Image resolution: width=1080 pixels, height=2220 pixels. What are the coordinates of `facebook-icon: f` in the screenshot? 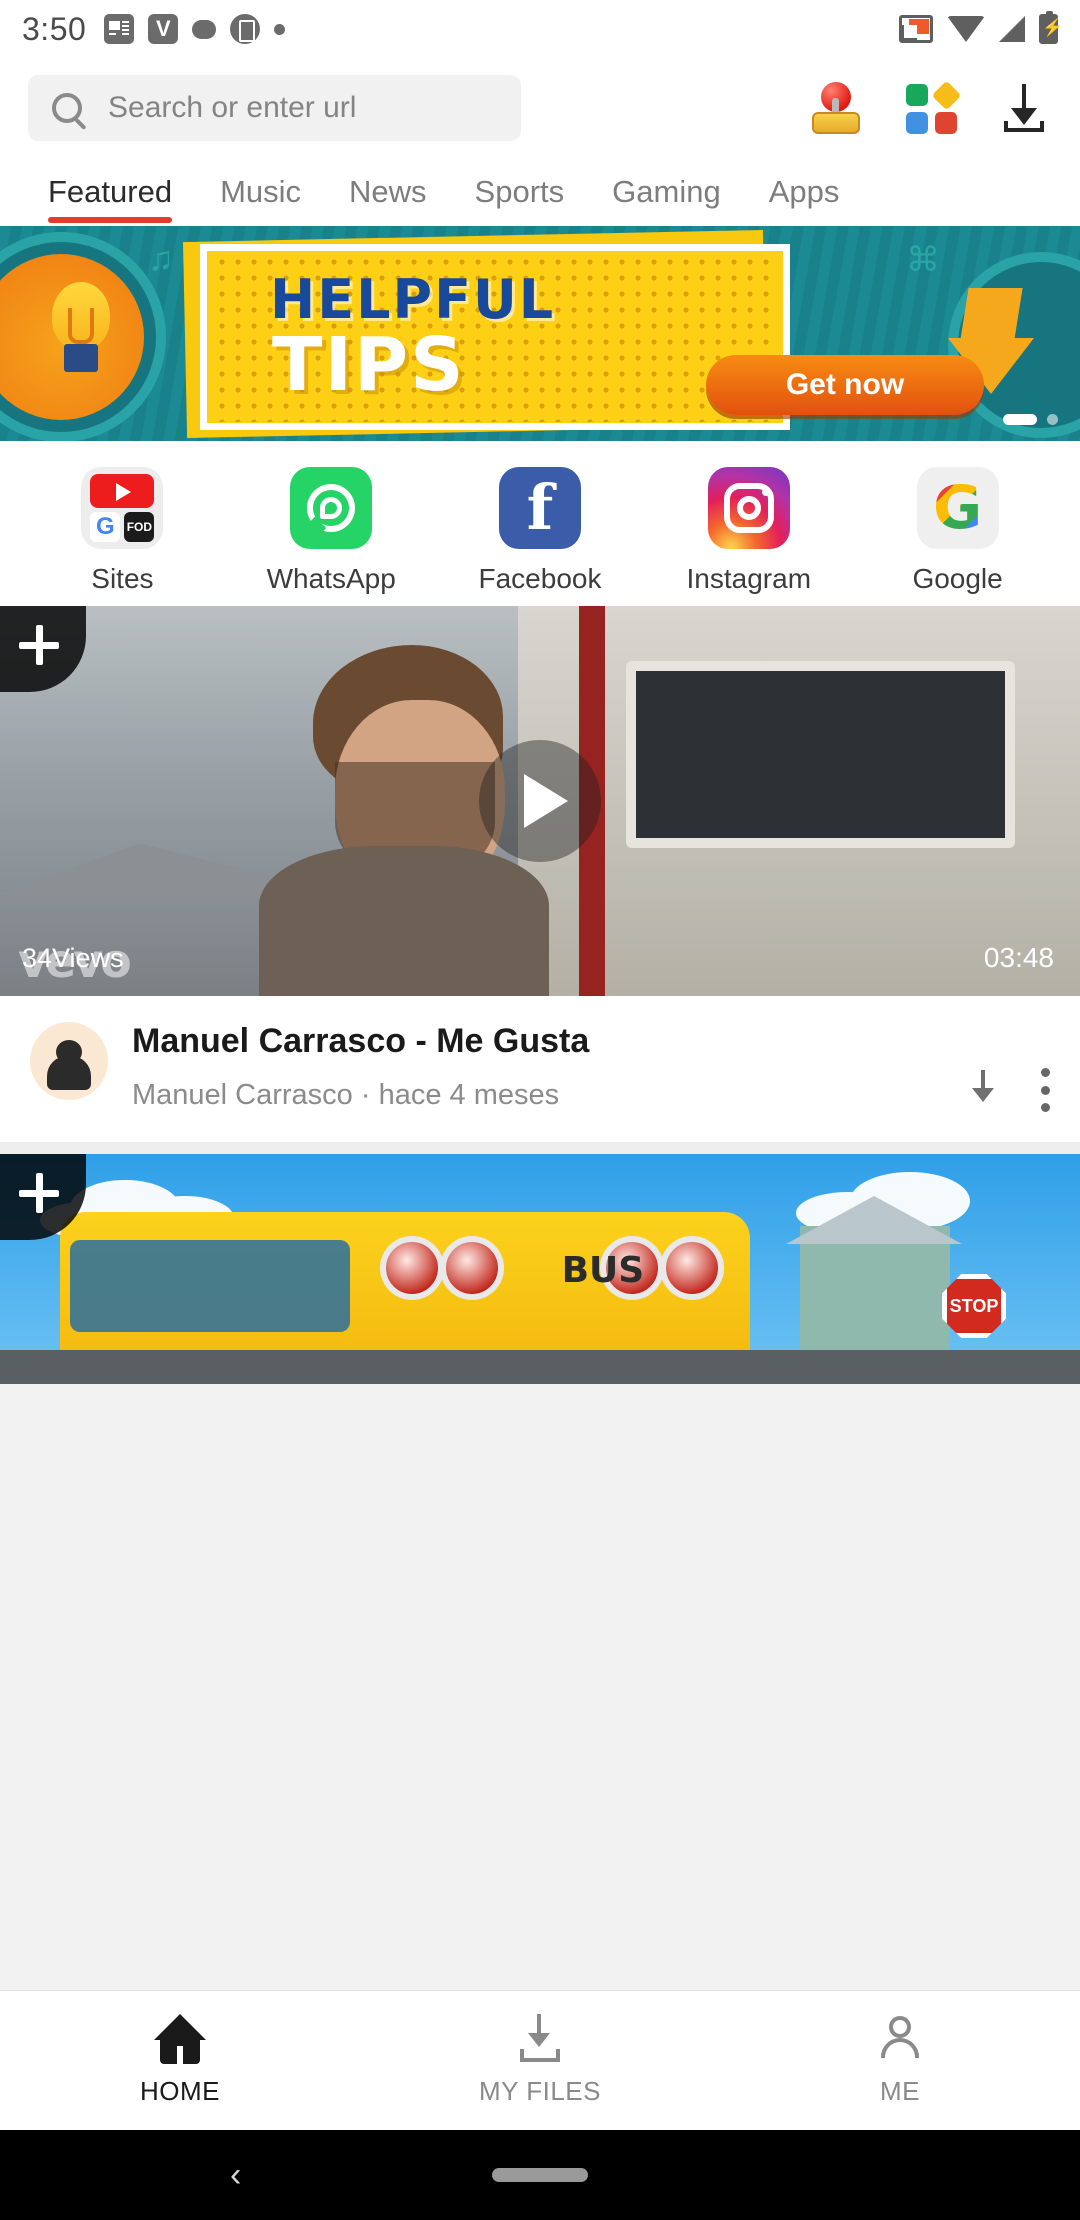 It's located at (539, 508).